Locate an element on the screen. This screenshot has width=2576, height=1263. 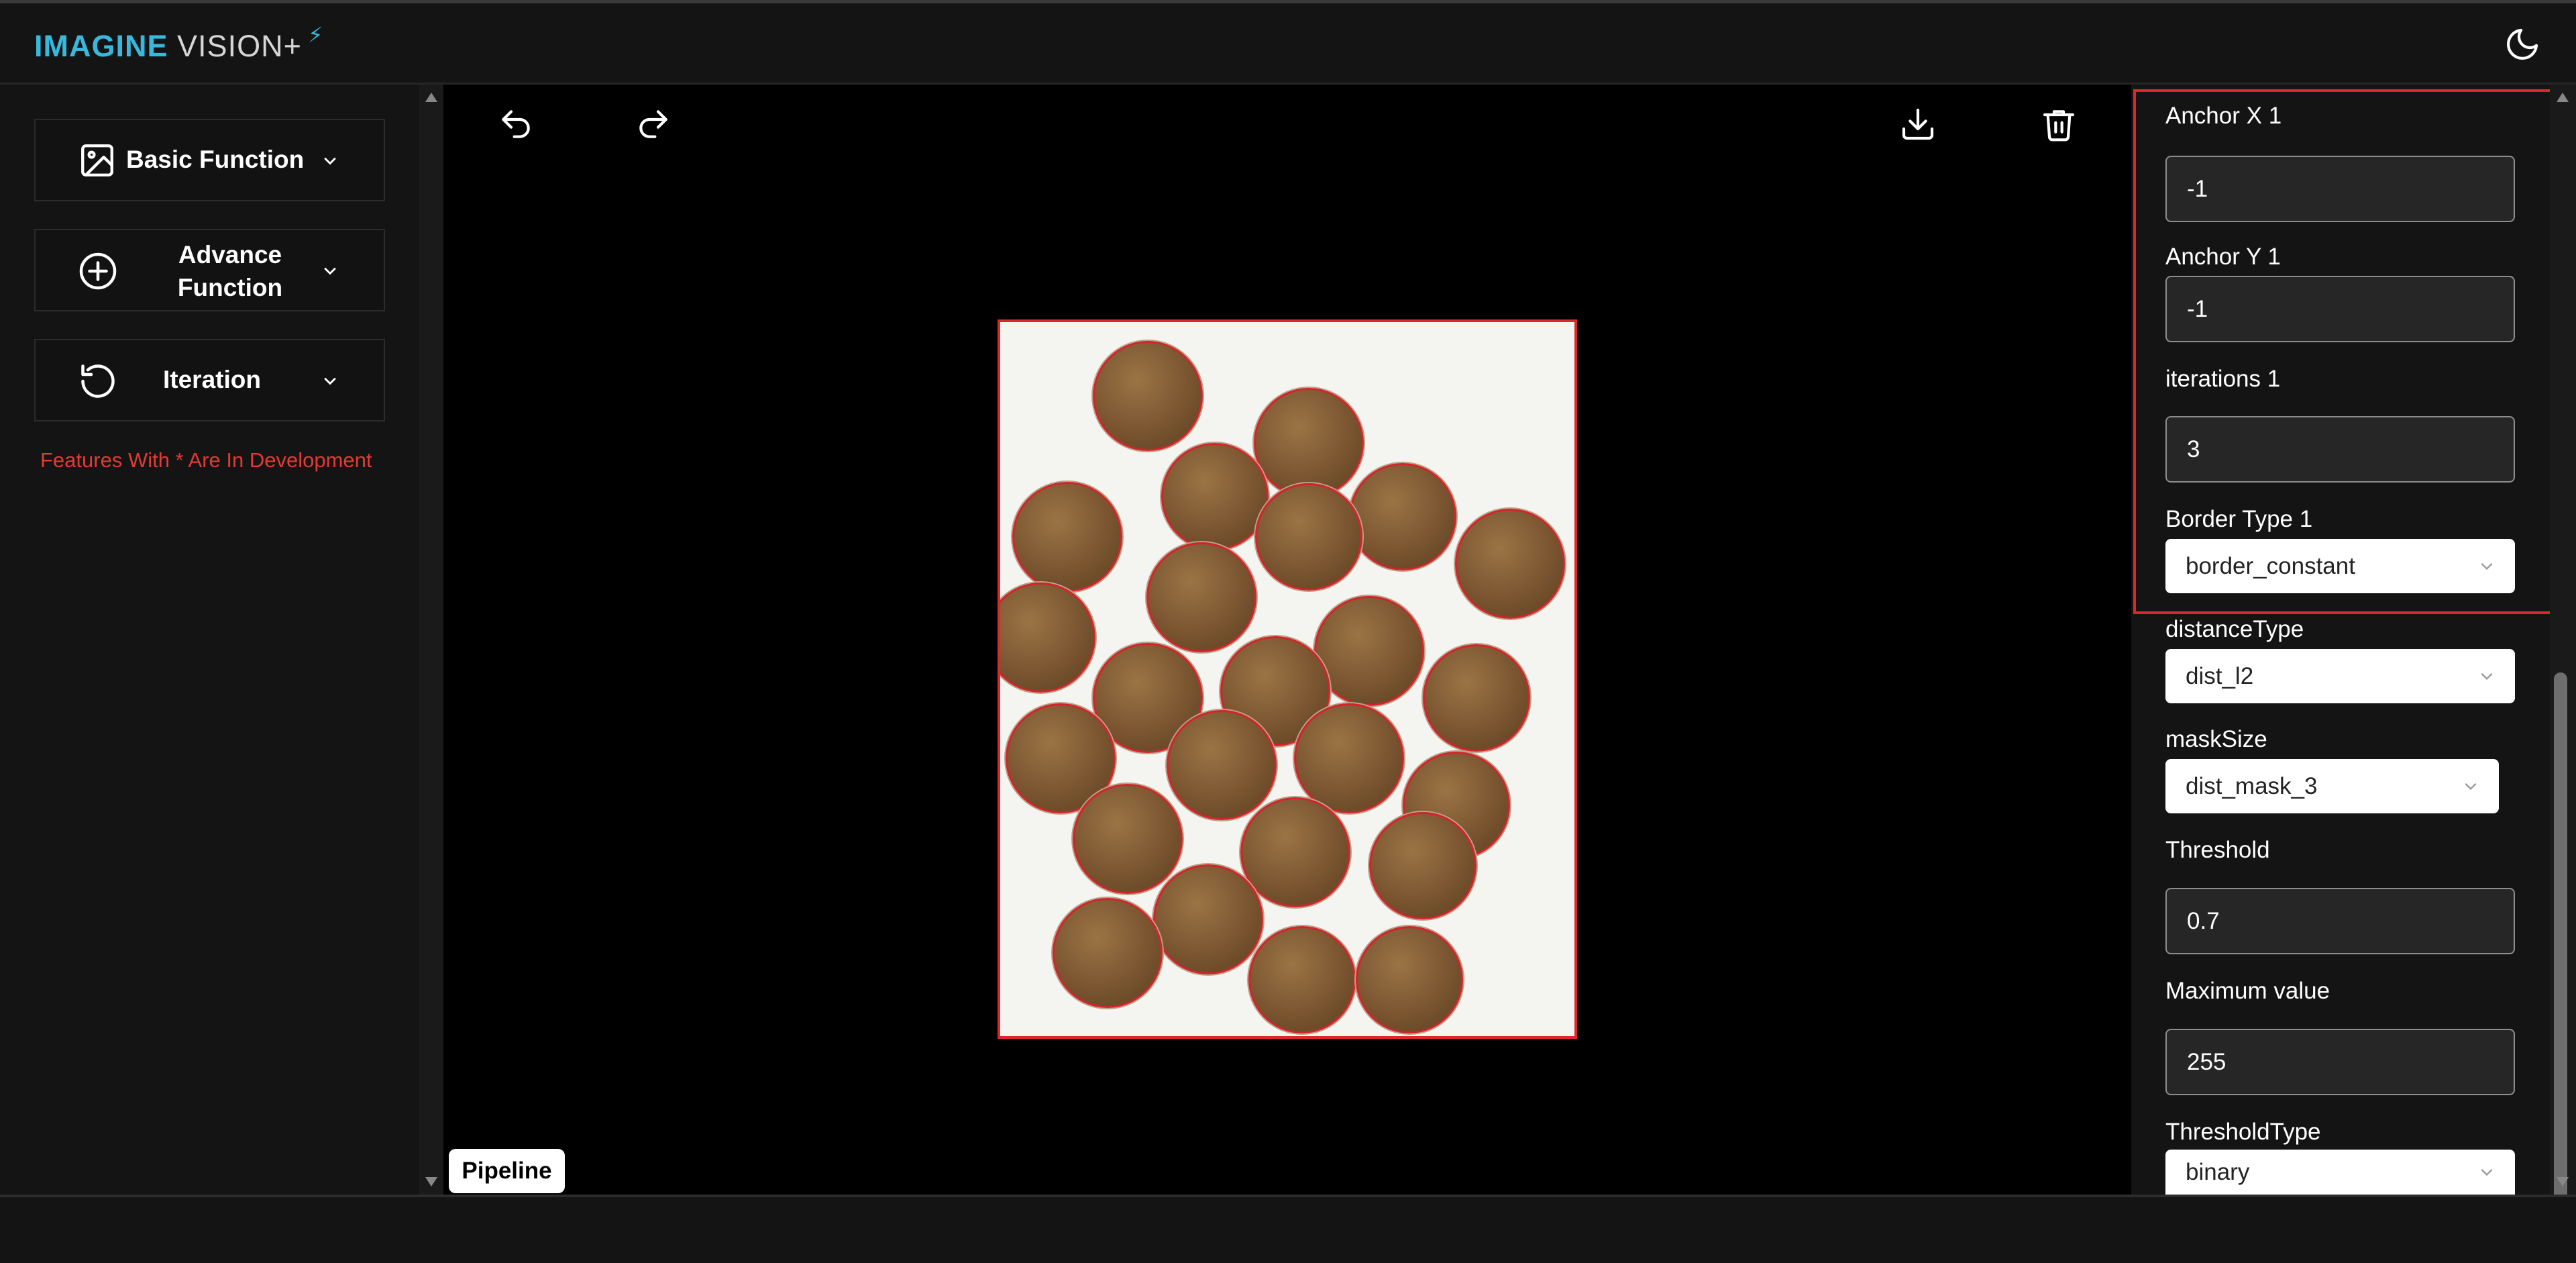
sidebar-item-advance-function: Advance Function is located at coordinates (209, 270).